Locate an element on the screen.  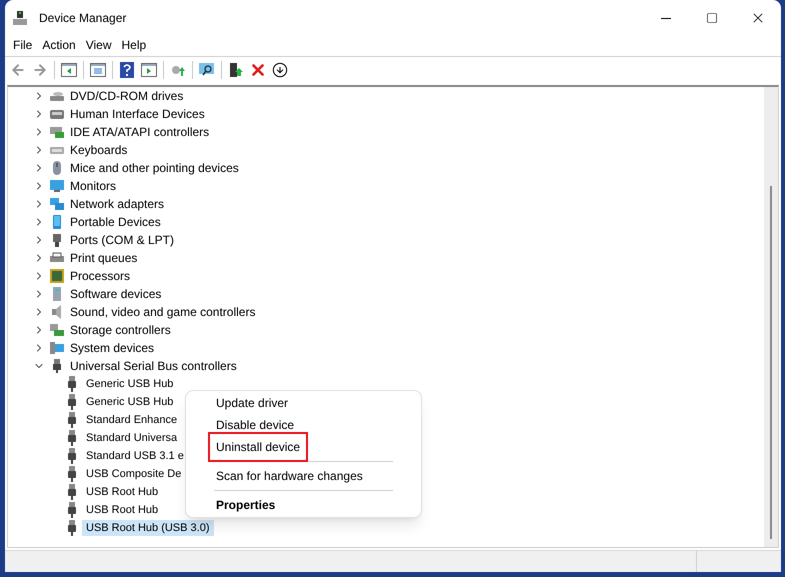
tree-item: Storage controllers is located at coordinates (120, 330).